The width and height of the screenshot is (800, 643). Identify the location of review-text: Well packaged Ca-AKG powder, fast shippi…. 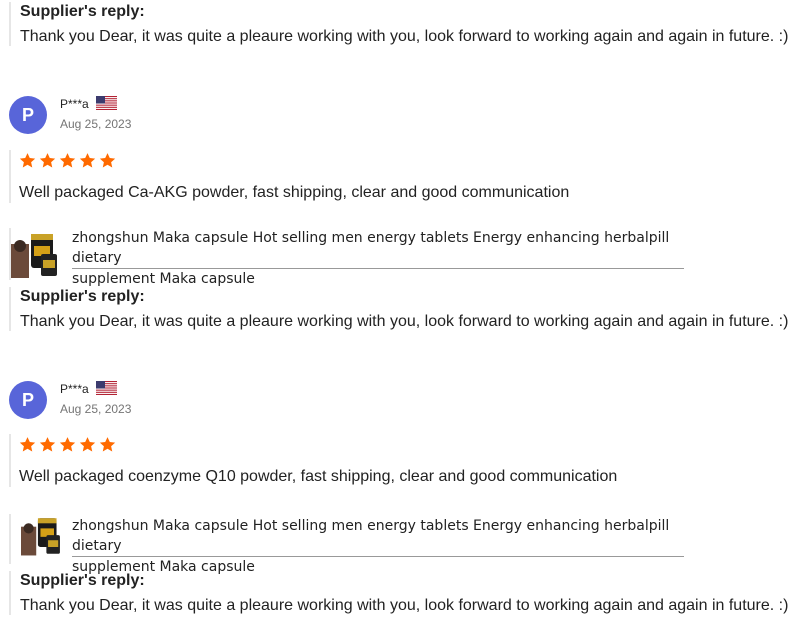
(294, 192).